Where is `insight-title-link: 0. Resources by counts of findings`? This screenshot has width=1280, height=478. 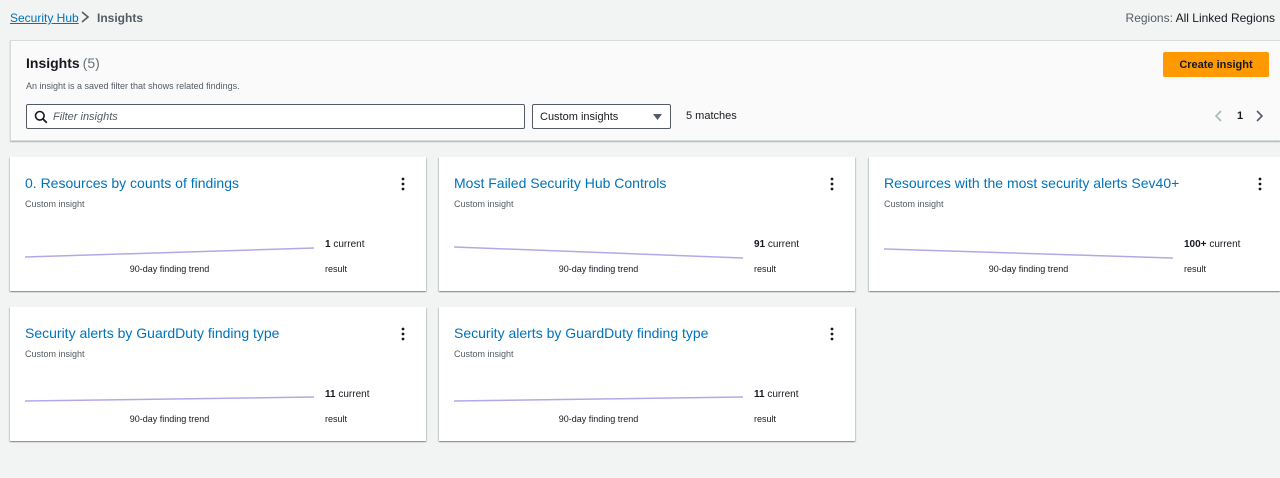 insight-title-link: 0. Resources by counts of findings is located at coordinates (132, 183).